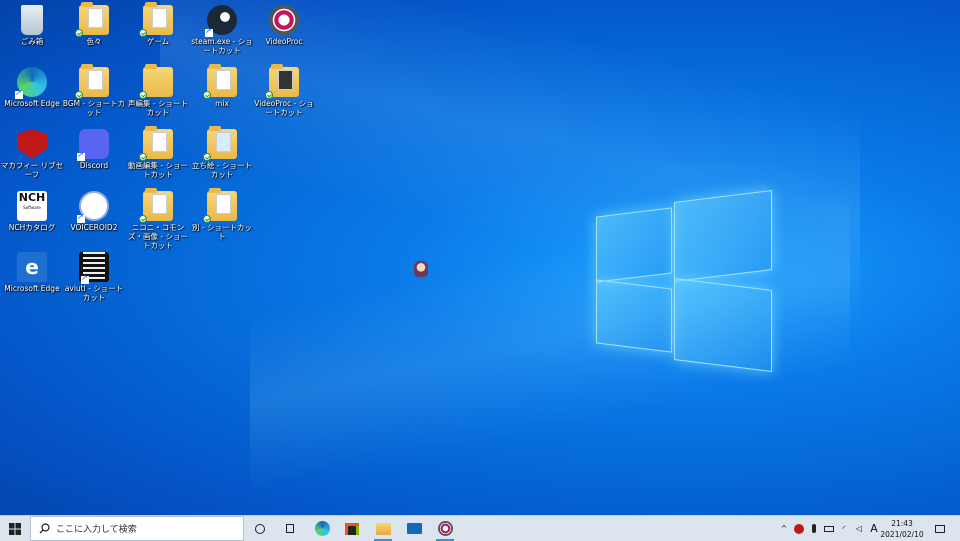 The image size is (960, 541). I want to click on recycle-bin-icon, so click(32, 20).